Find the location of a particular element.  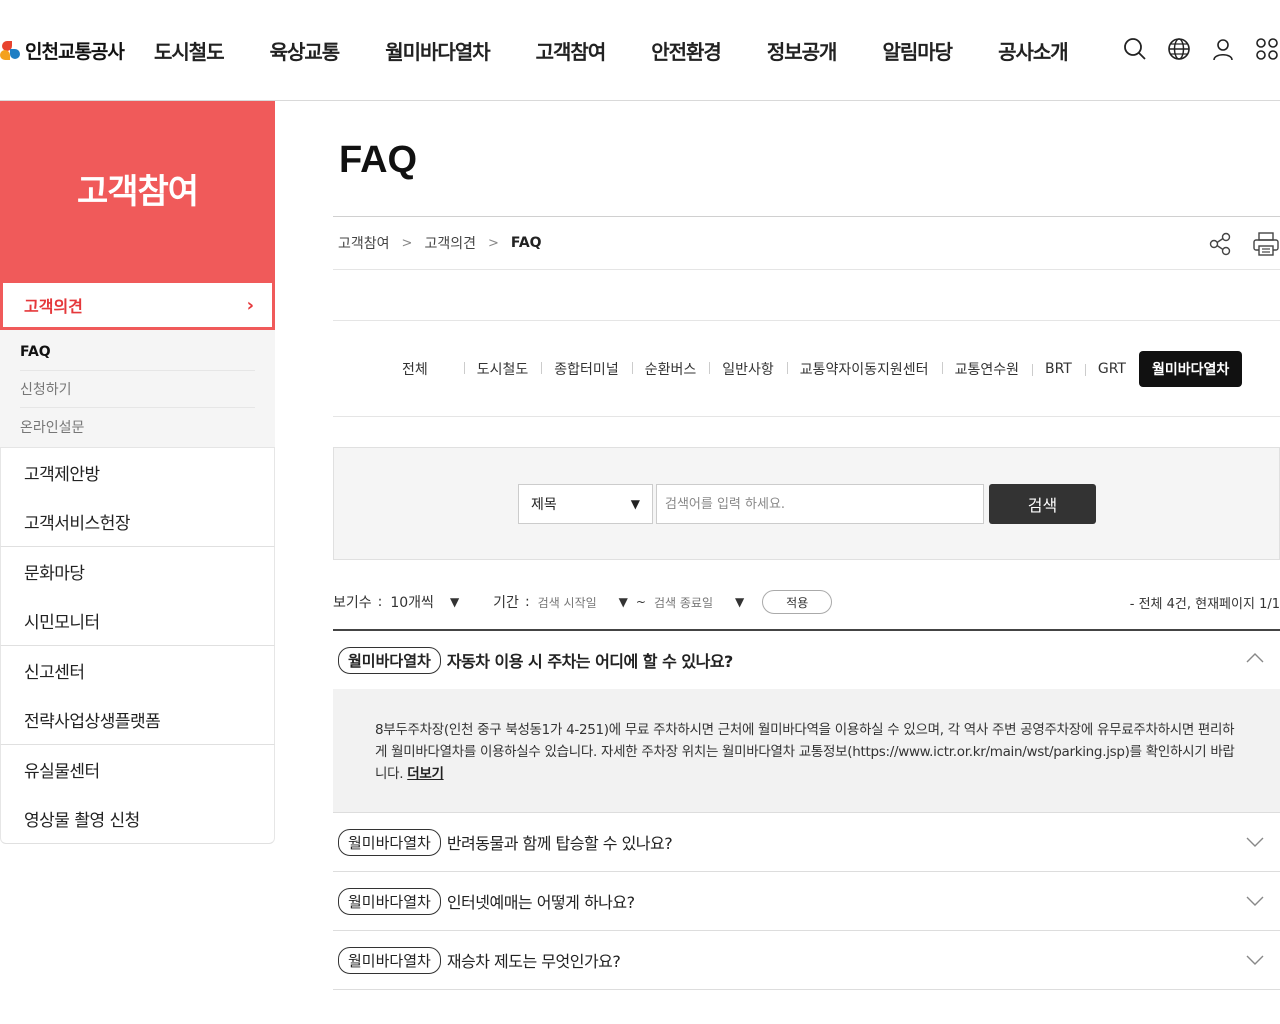

result-count: - 전체 4건, 현재페이지 1/1 is located at coordinates (1204, 604).